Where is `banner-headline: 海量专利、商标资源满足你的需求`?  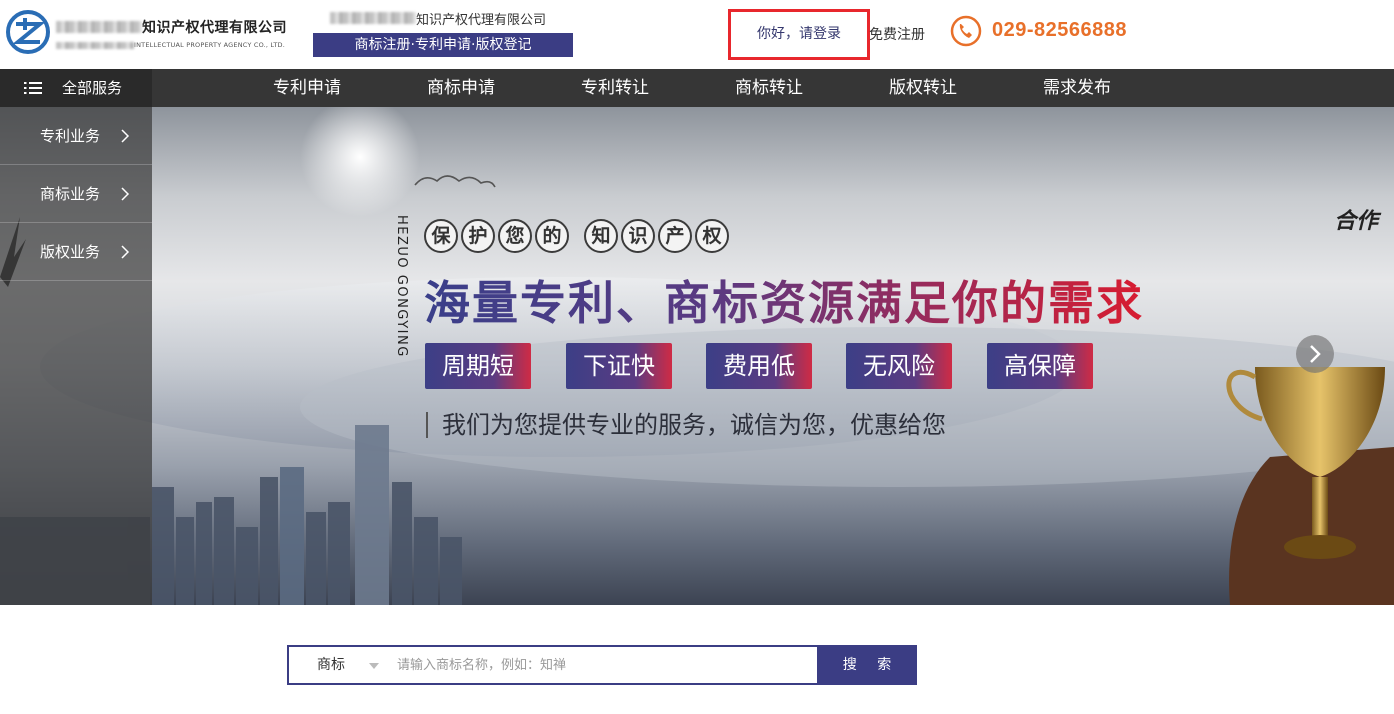 banner-headline: 海量专利、商标资源满足你的需求 is located at coordinates (784, 300).